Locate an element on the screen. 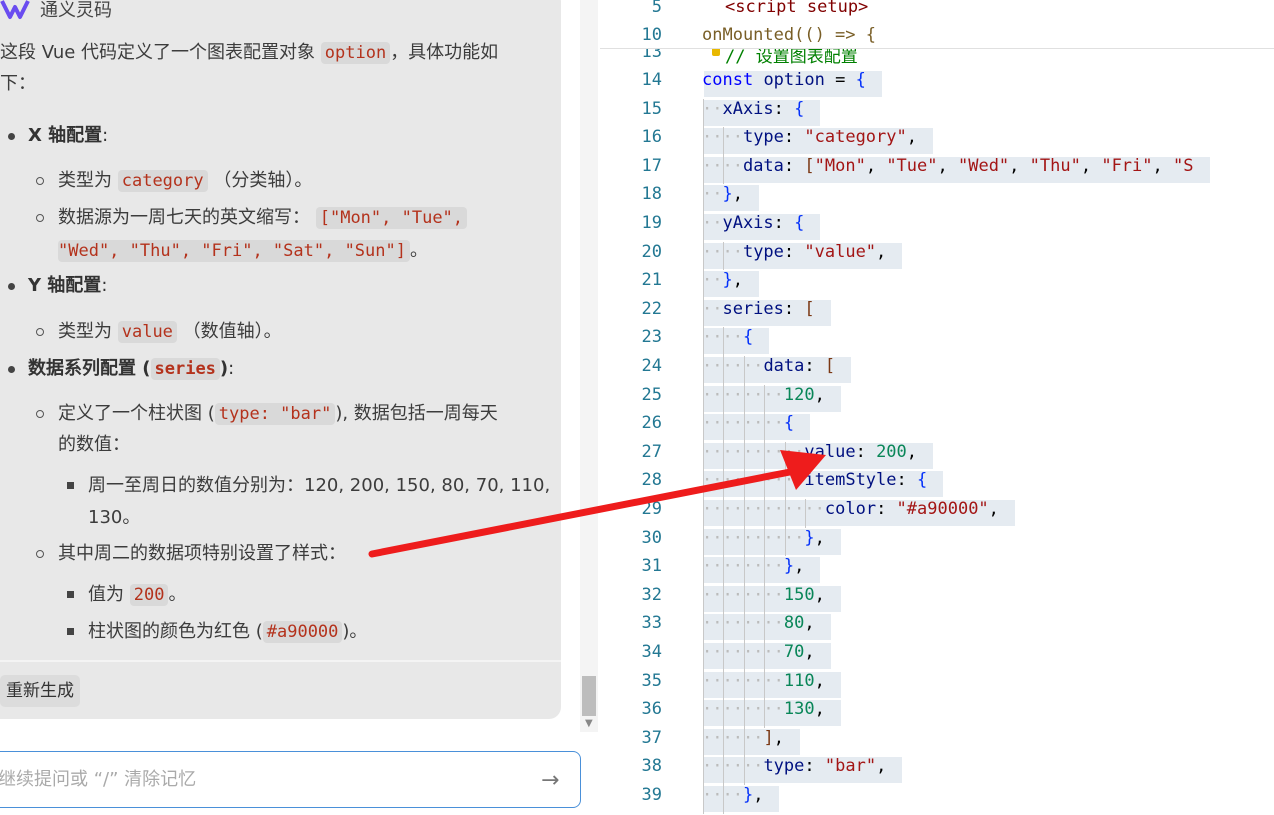 The height and width of the screenshot is (815, 1274). line-number: 37 is located at coordinates (651, 737).